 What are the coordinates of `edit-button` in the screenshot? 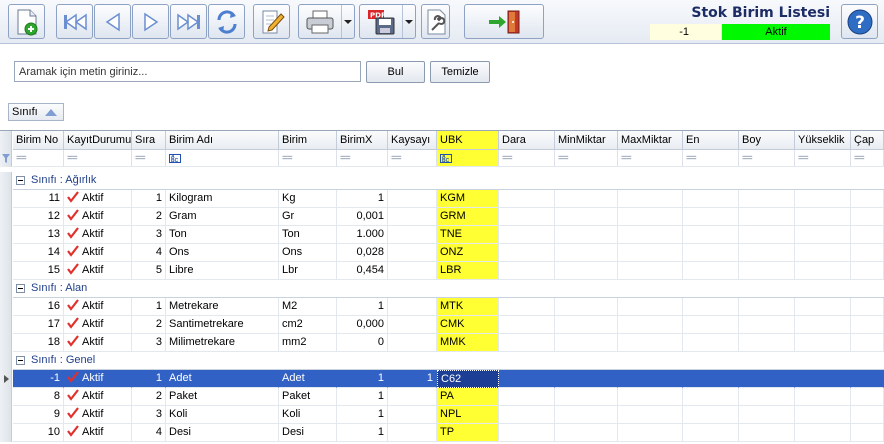 It's located at (271, 21).